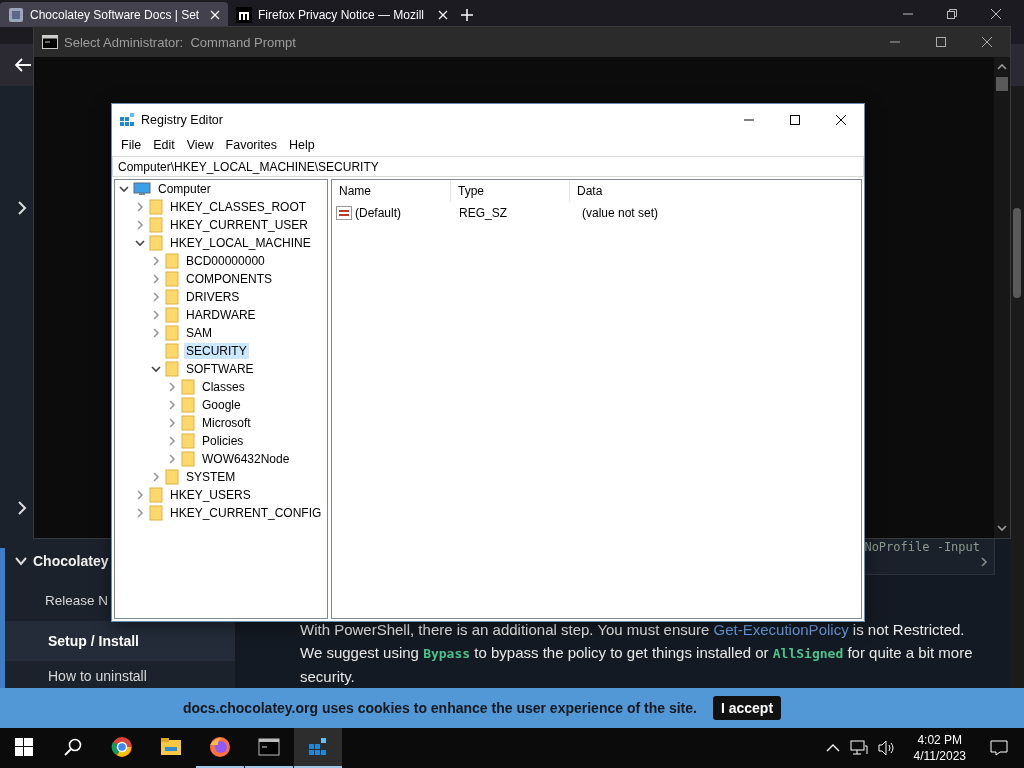  Describe the element at coordinates (23, 65) in the screenshot. I see `back-arrow-icon` at that location.